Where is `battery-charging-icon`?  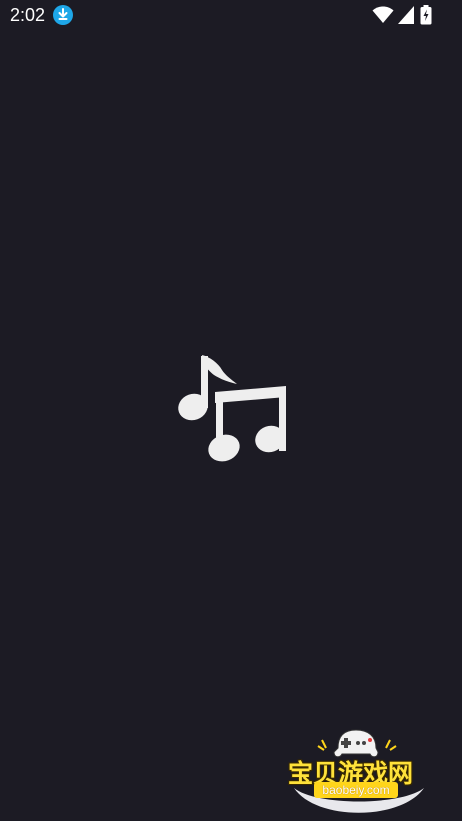
battery-charging-icon is located at coordinates (426, 15).